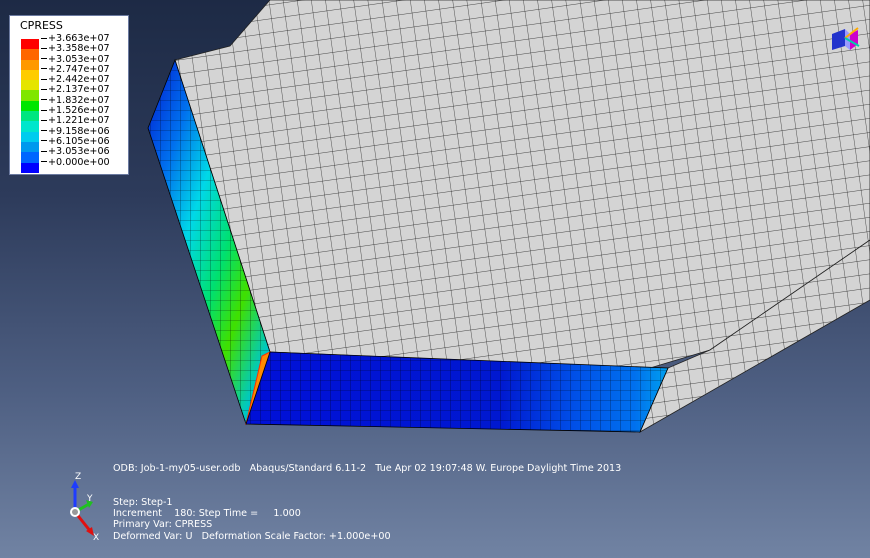 The image size is (870, 558). I want to click on triad-y-label: Y, so click(90, 499).